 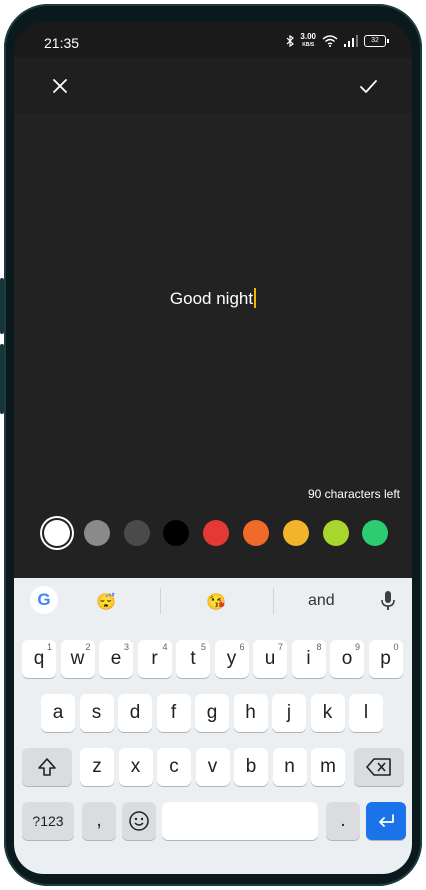 I want to click on key-u: u7, so click(x=270, y=659).